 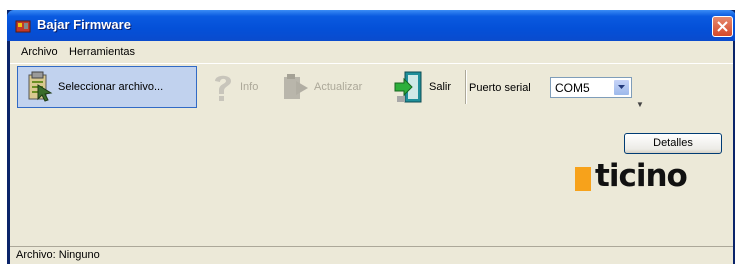 I want to click on title-bar: Bajar Firmware, so click(x=371, y=25).